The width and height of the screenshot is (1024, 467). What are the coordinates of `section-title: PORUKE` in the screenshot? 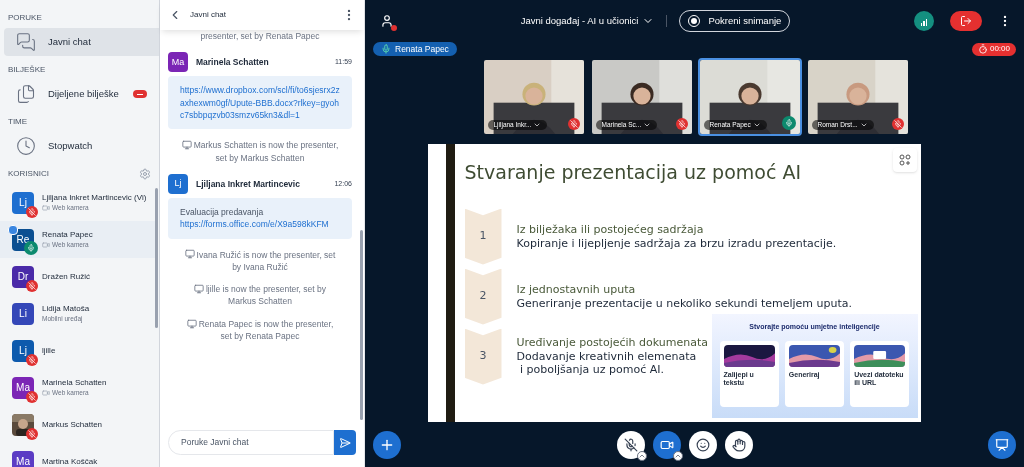 It's located at (25, 18).